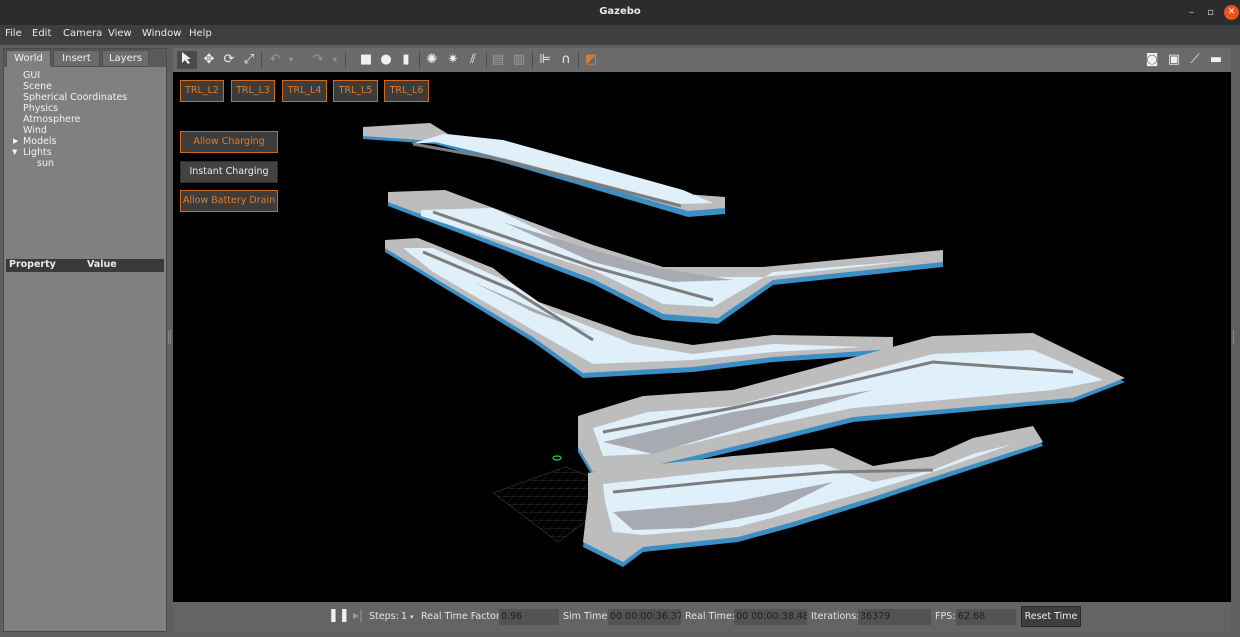 This screenshot has width=1240, height=637. I want to click on menu-edit: Edit, so click(41, 33).